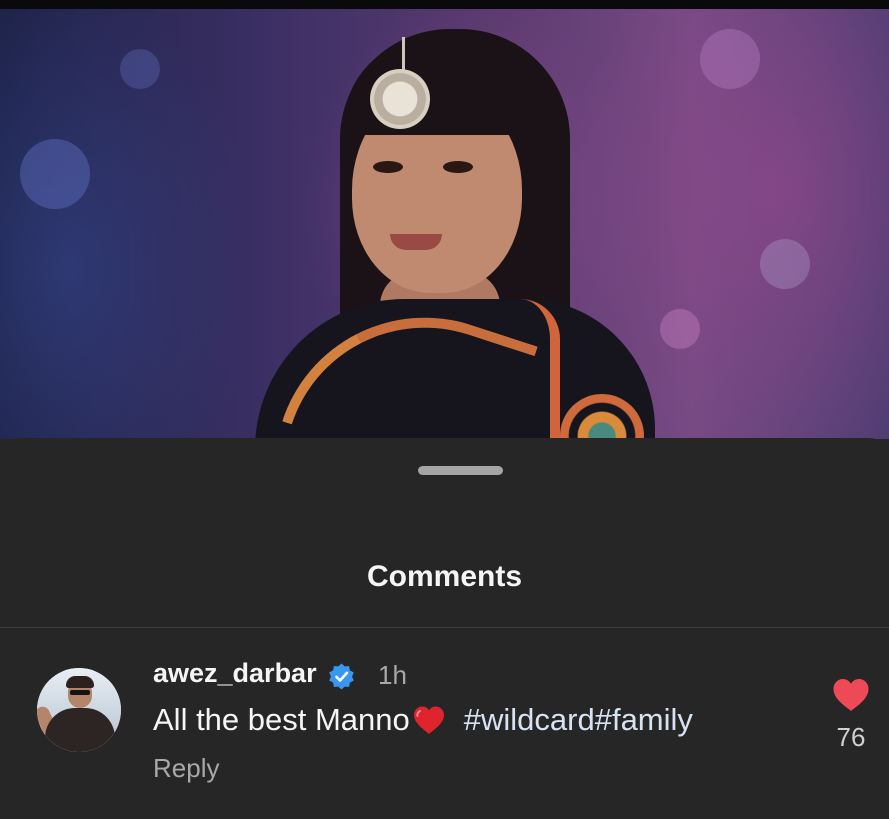 This screenshot has height=819, width=889. What do you see at coordinates (444, 576) in the screenshot?
I see `sheet-title: Comments` at bounding box center [444, 576].